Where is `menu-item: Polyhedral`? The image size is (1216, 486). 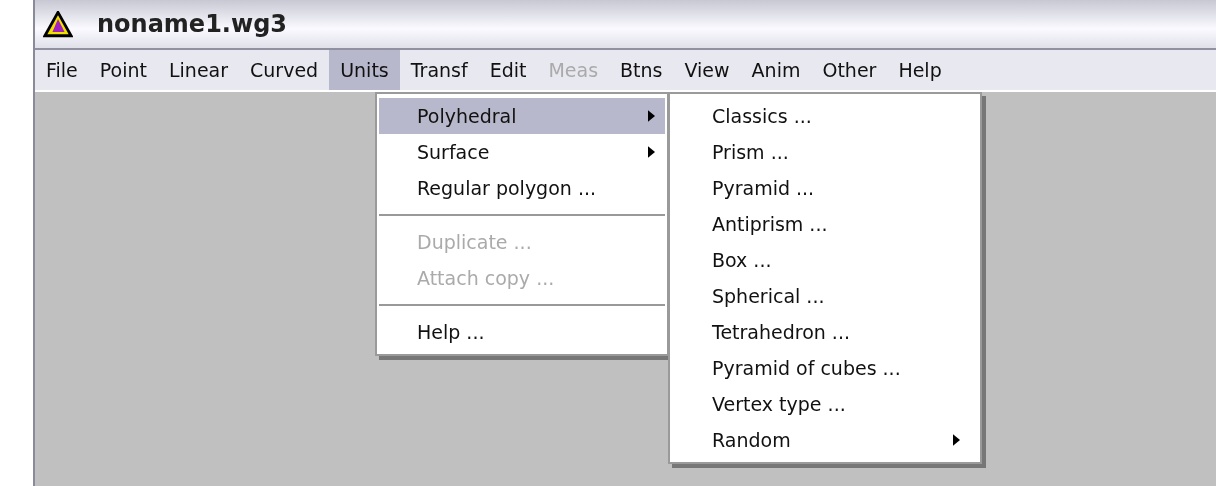
menu-item: Polyhedral is located at coordinates (522, 116).